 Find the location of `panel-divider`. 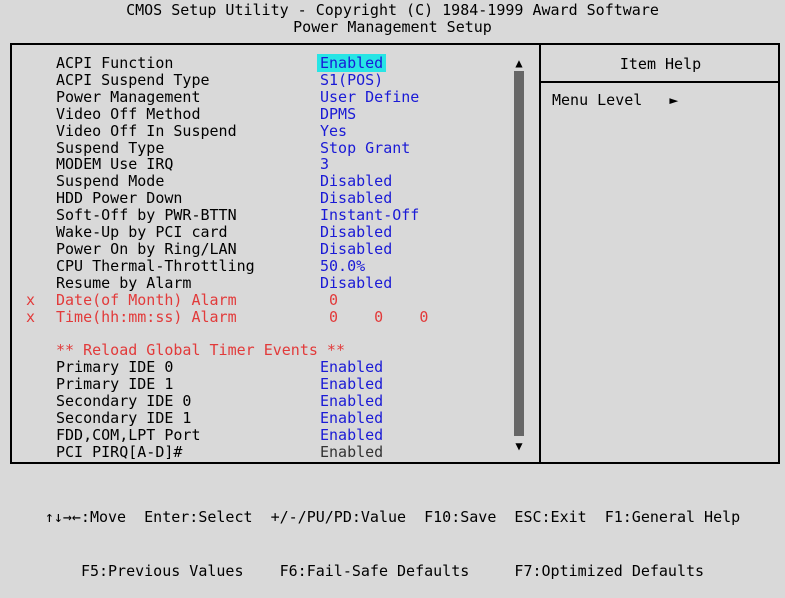

panel-divider is located at coordinates (540, 253).